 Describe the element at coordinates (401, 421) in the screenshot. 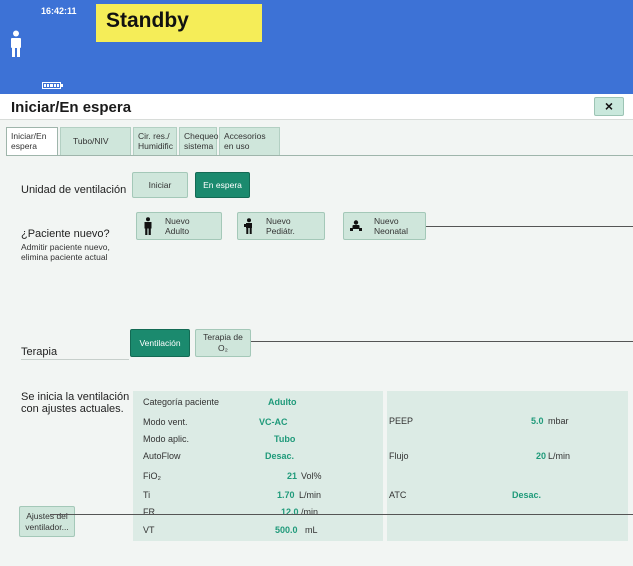

I see `setting-name: PEEP` at that location.